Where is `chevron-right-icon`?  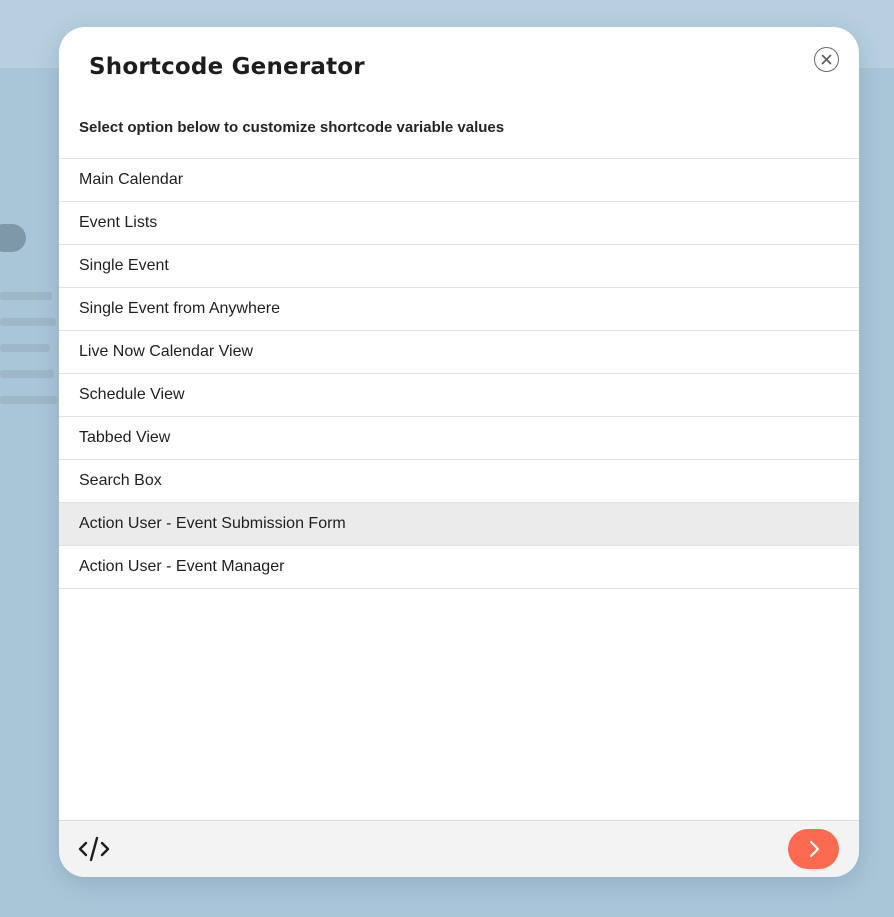 chevron-right-icon is located at coordinates (814, 849).